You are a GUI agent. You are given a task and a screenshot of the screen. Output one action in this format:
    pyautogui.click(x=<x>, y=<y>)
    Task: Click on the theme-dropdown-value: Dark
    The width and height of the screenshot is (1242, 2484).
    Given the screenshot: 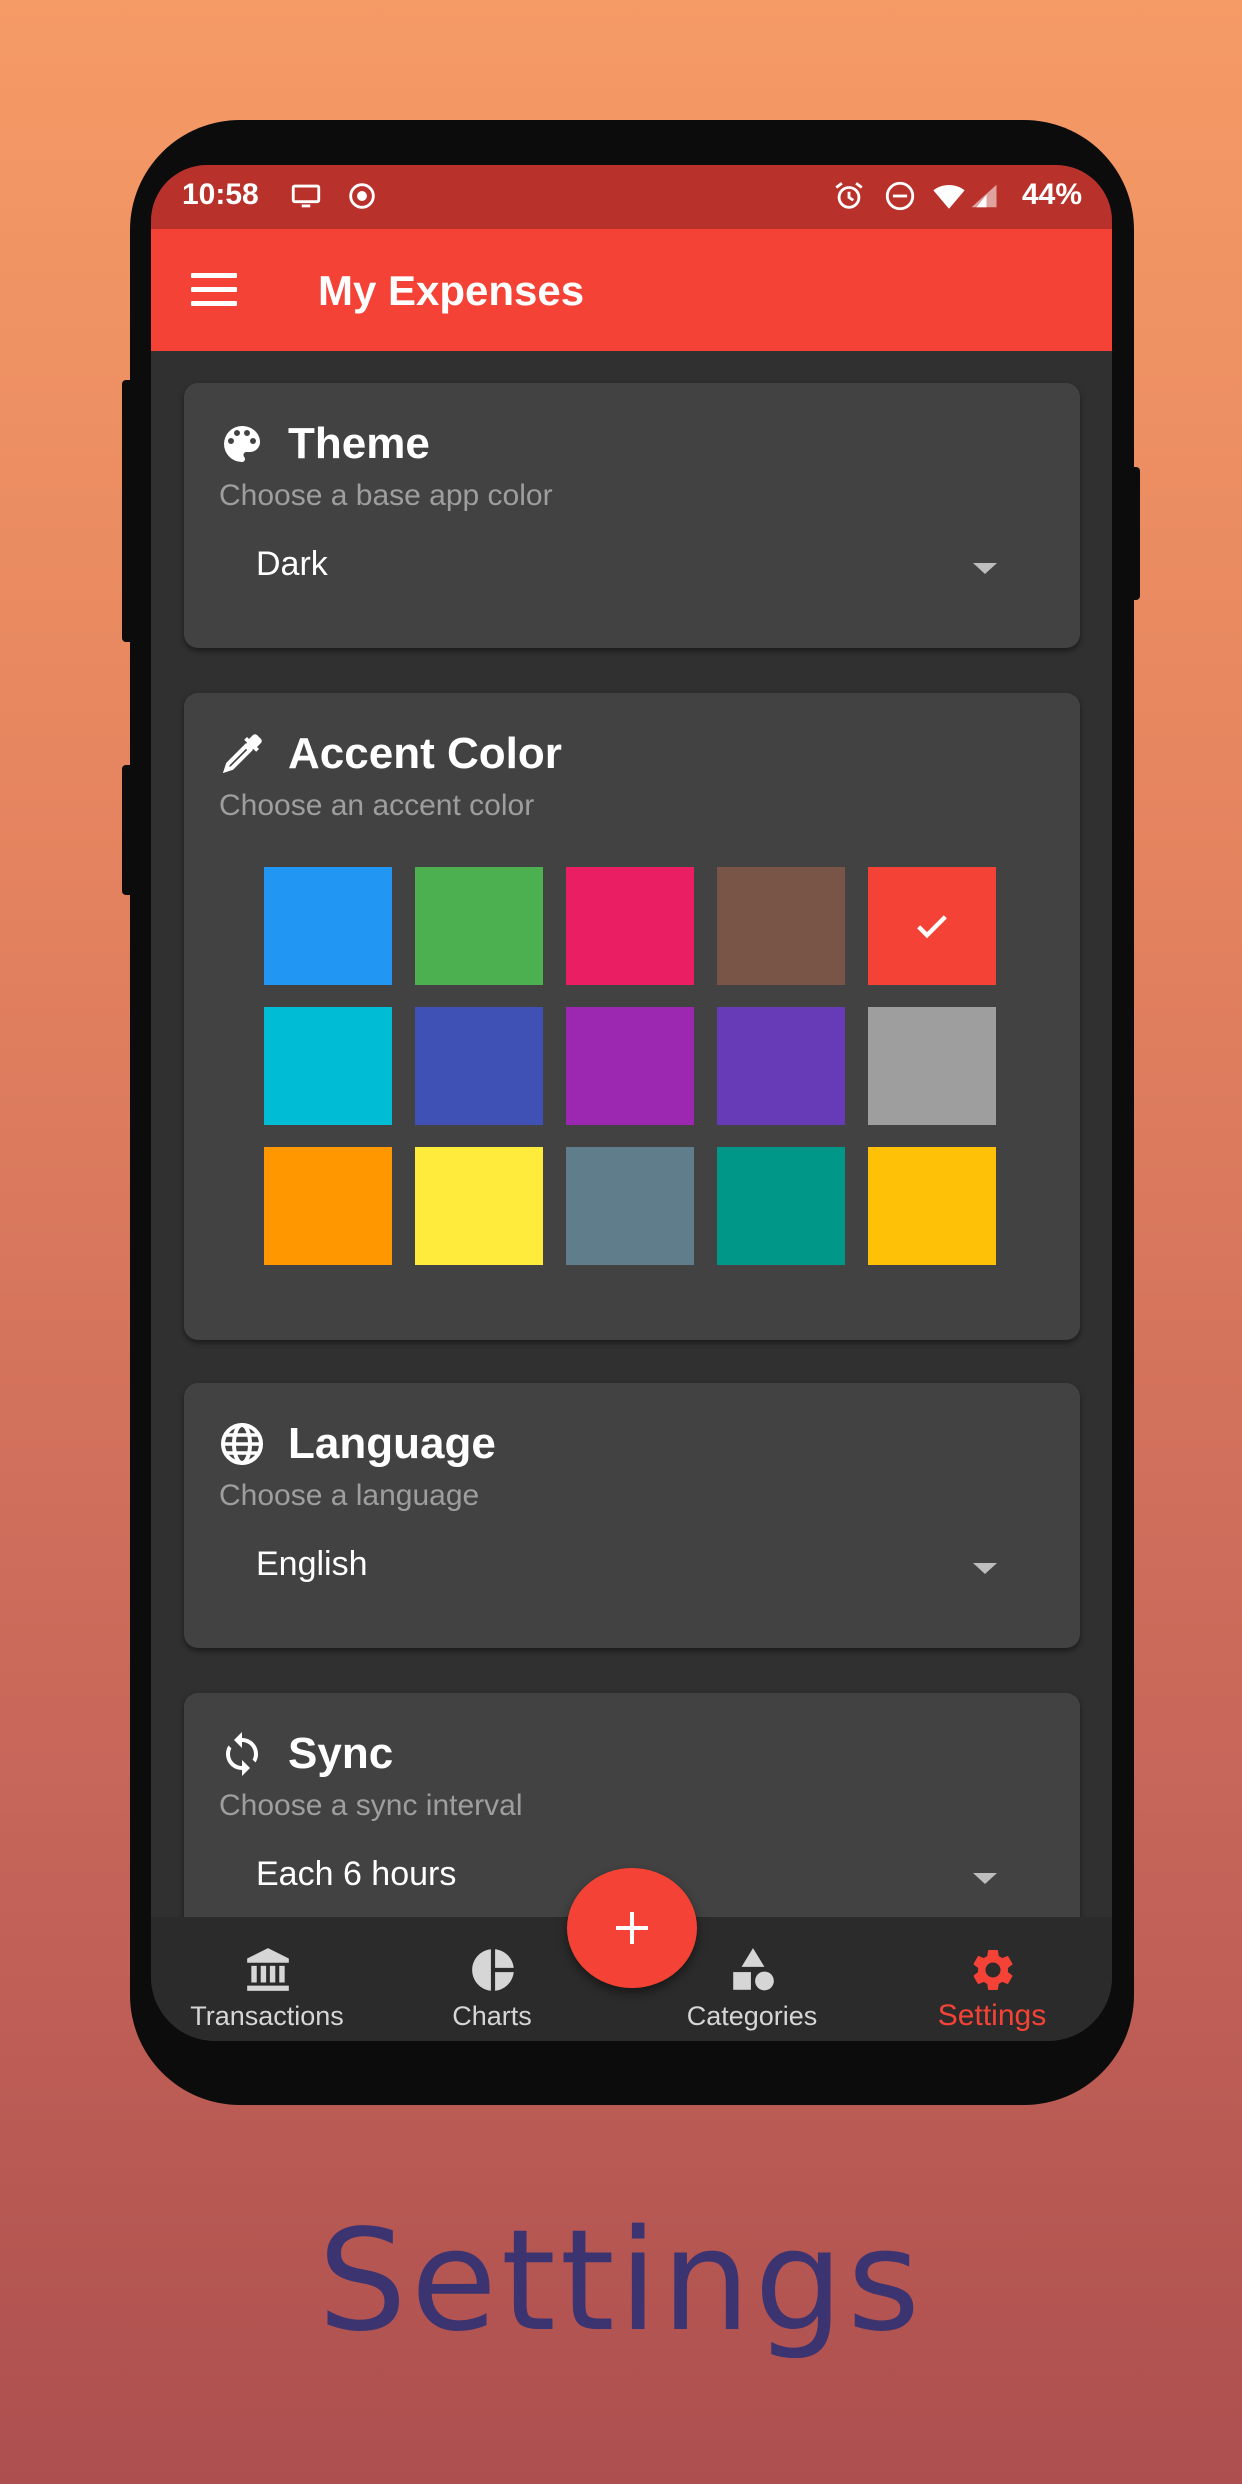 What is the action you would take?
    pyautogui.click(x=292, y=564)
    